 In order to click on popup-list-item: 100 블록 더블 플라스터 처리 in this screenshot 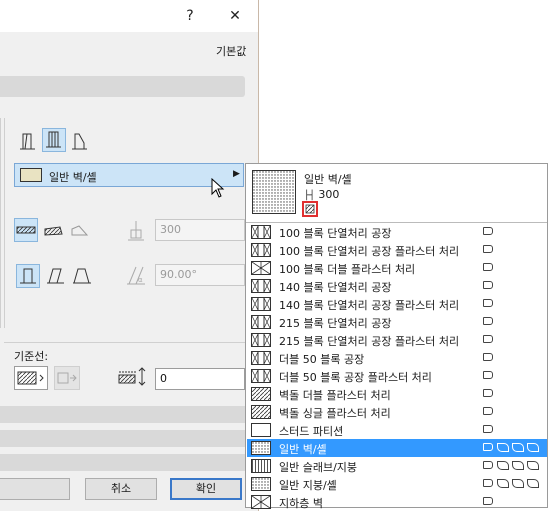, I will do `click(397, 268)`.